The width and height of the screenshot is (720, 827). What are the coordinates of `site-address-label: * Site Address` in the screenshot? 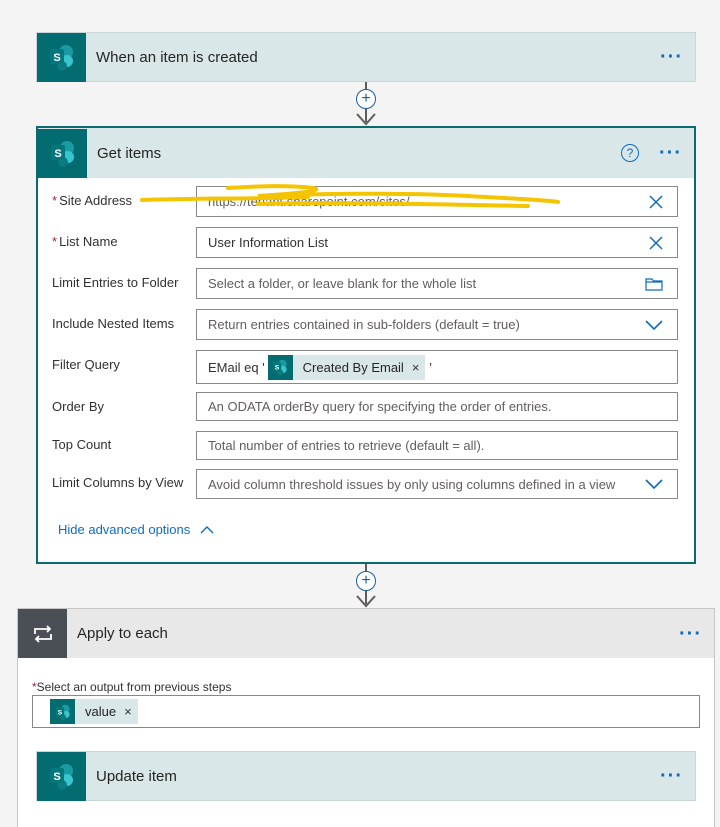 It's located at (92, 200).